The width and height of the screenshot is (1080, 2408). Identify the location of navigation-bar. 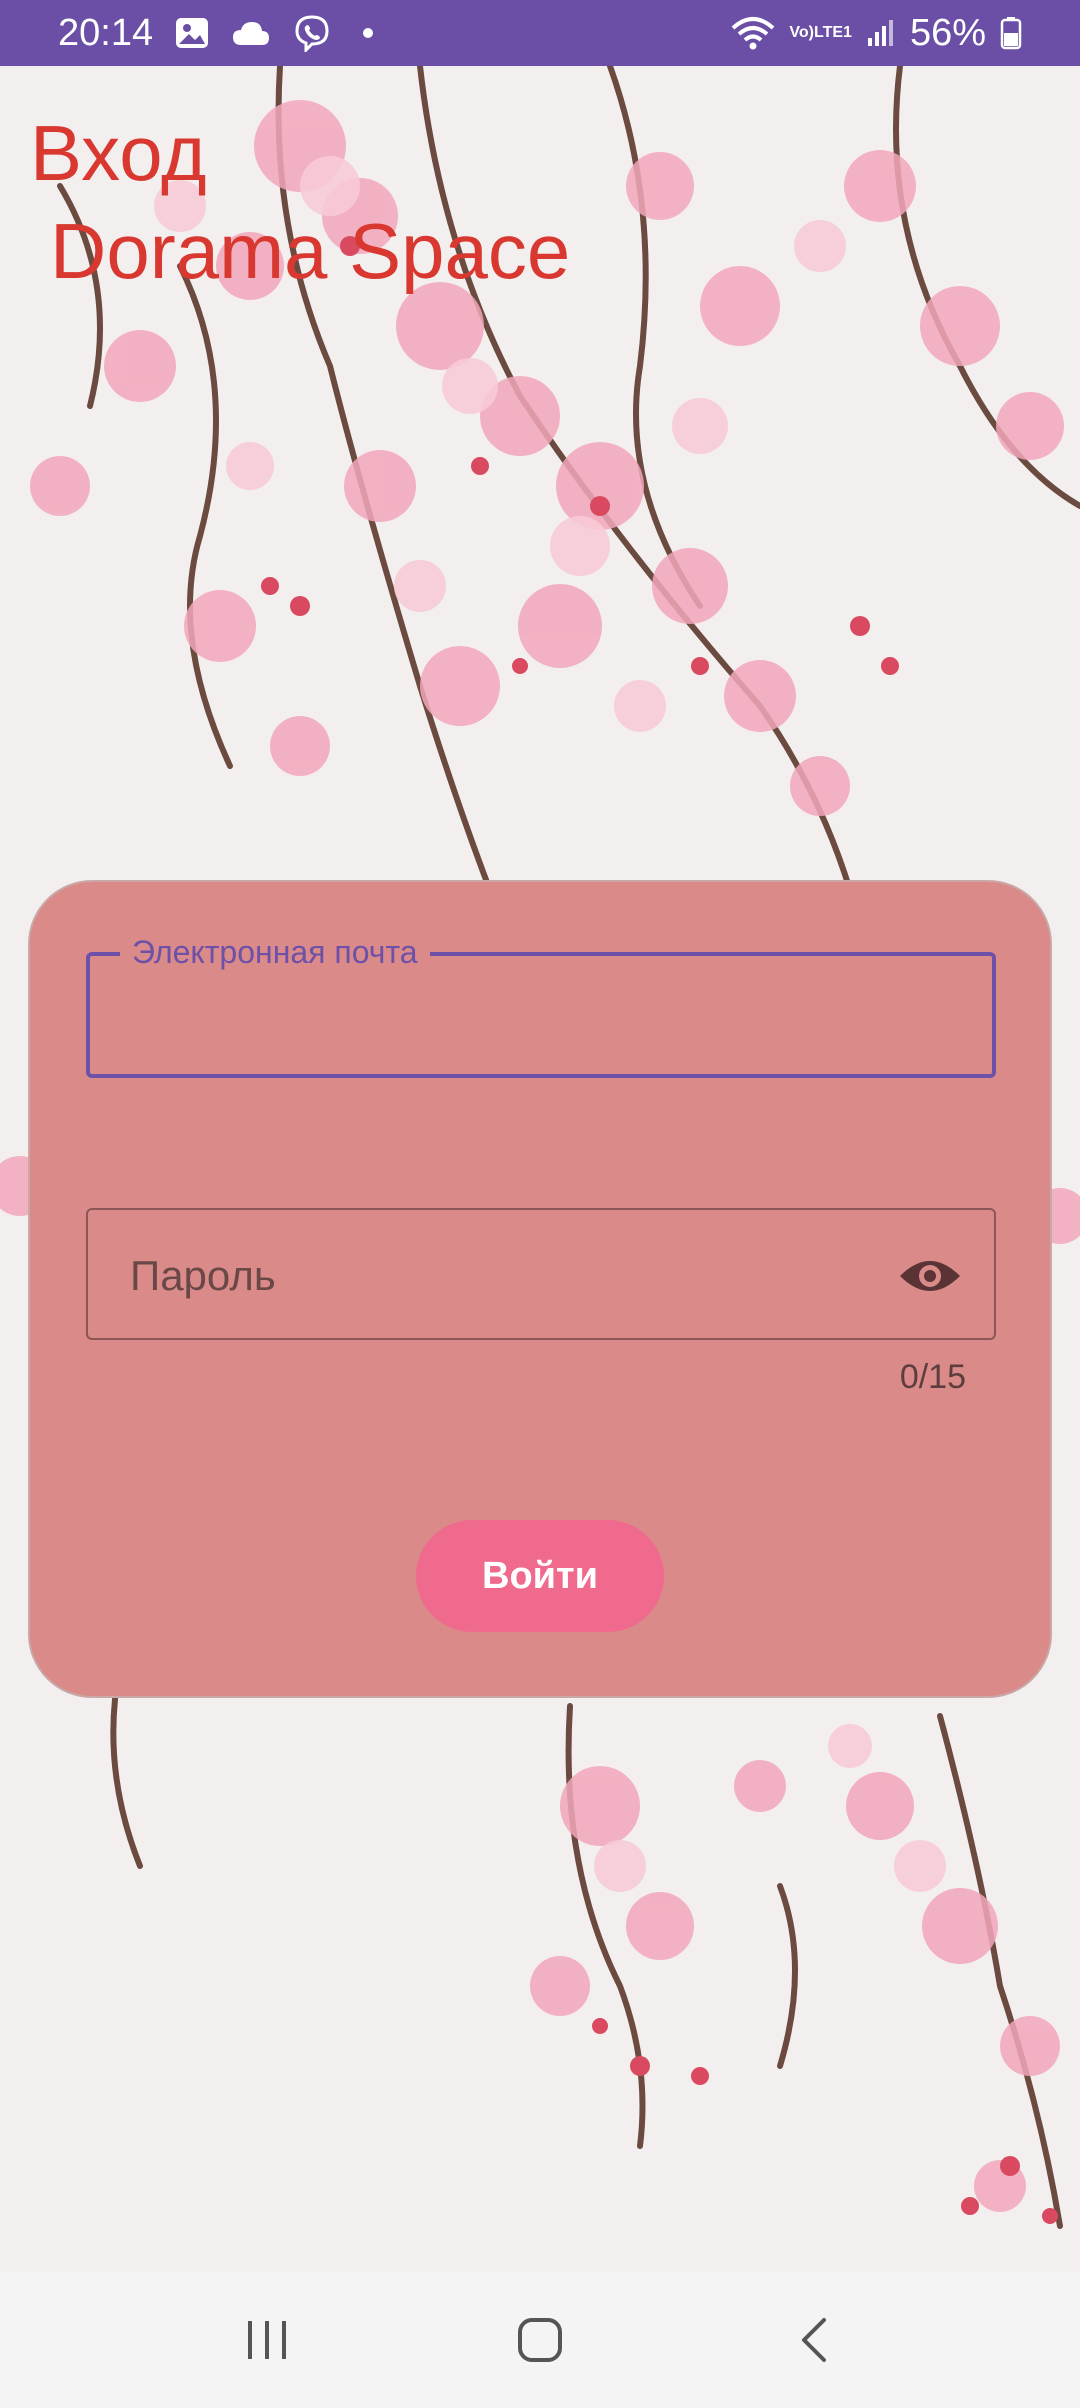
(540, 2340).